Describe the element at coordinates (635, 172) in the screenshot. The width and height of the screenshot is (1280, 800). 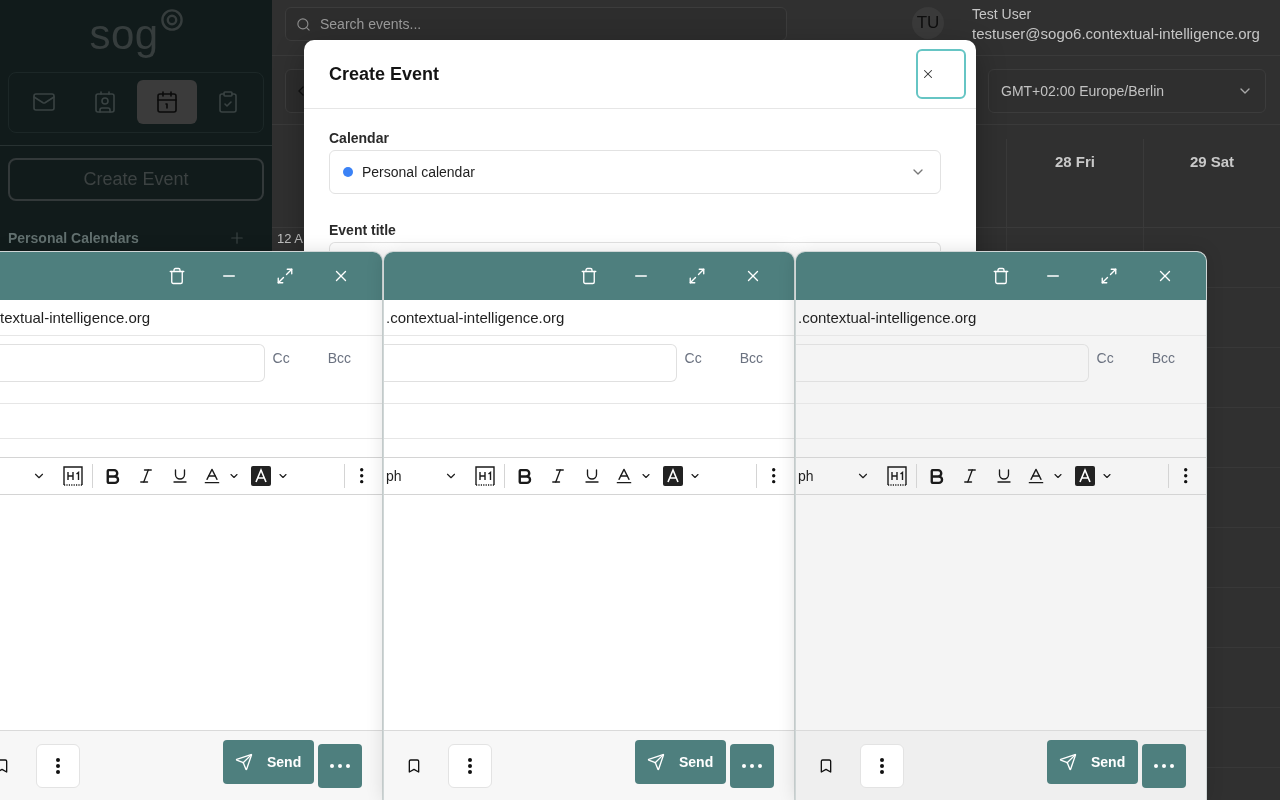
I see `calendar-select: Personal calendar` at that location.